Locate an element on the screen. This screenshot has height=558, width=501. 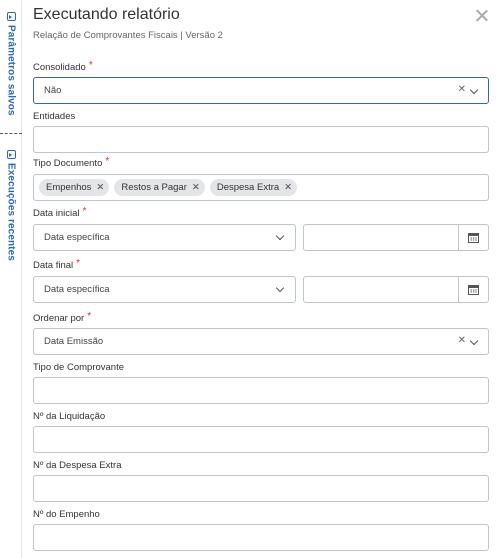
entidades-input is located at coordinates (261, 139).